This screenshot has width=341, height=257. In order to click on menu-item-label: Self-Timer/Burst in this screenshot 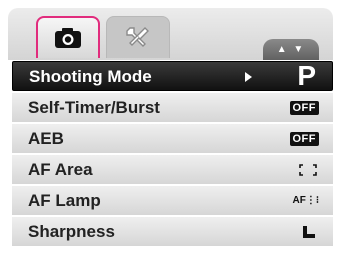, I will do `click(94, 107)`.